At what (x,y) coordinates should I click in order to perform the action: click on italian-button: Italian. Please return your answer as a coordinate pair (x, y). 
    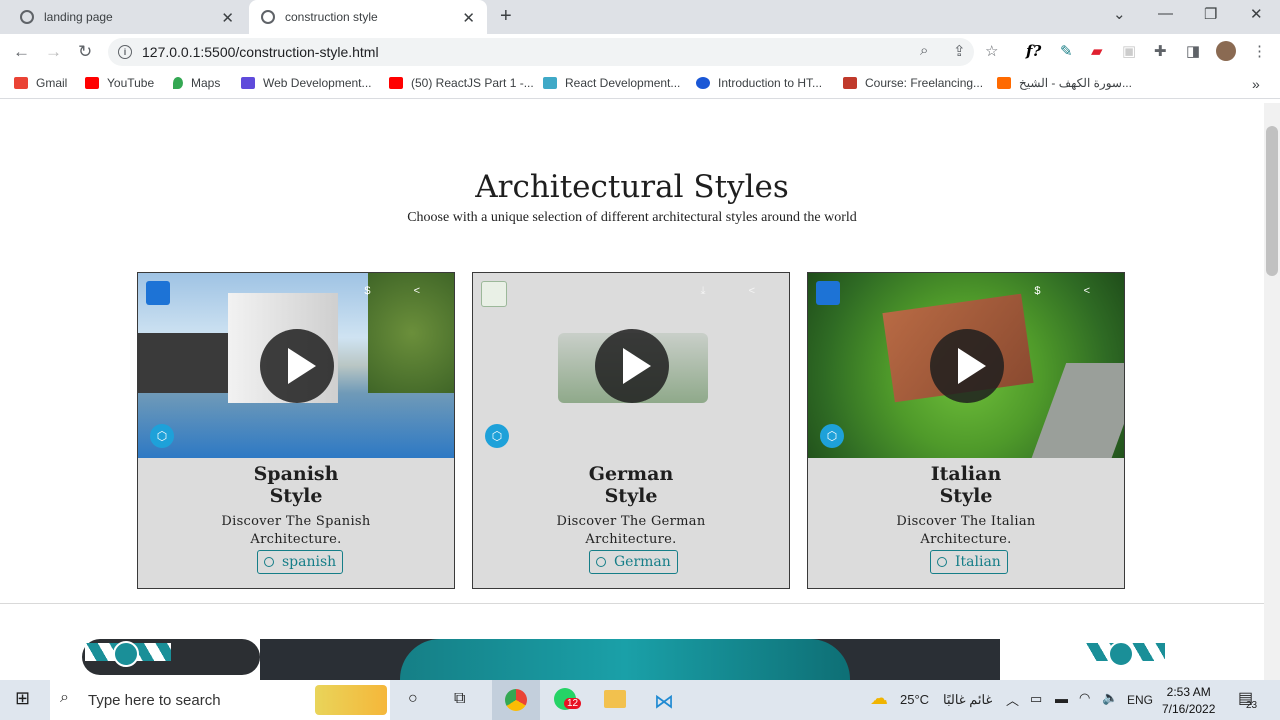
    Looking at the image, I should click on (969, 562).